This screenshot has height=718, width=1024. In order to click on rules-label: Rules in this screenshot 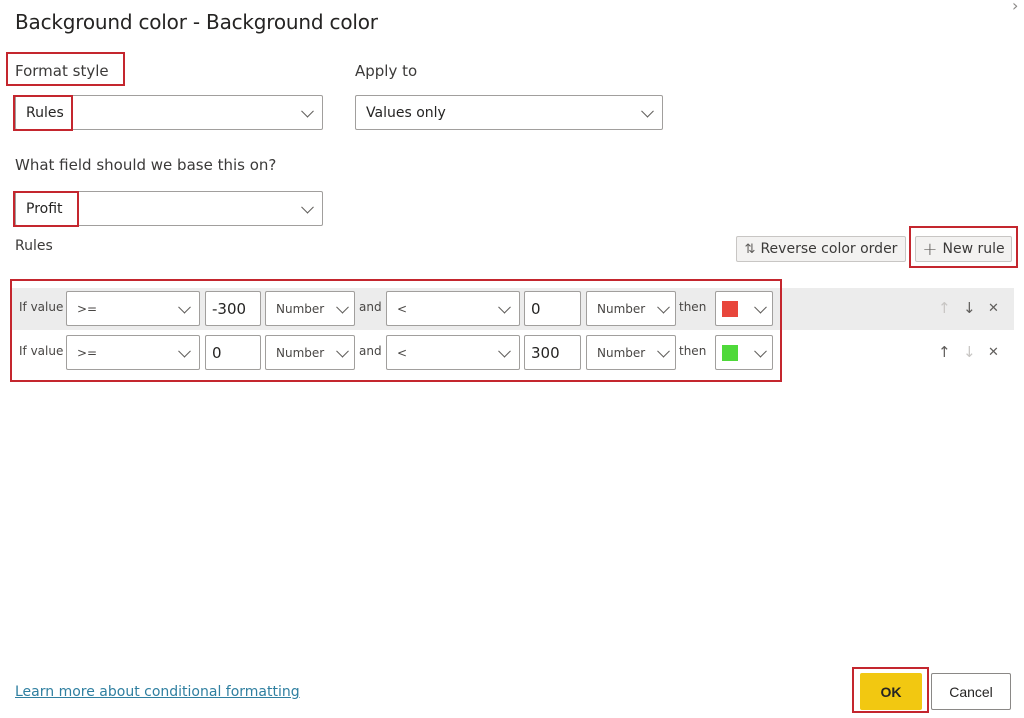, I will do `click(34, 246)`.